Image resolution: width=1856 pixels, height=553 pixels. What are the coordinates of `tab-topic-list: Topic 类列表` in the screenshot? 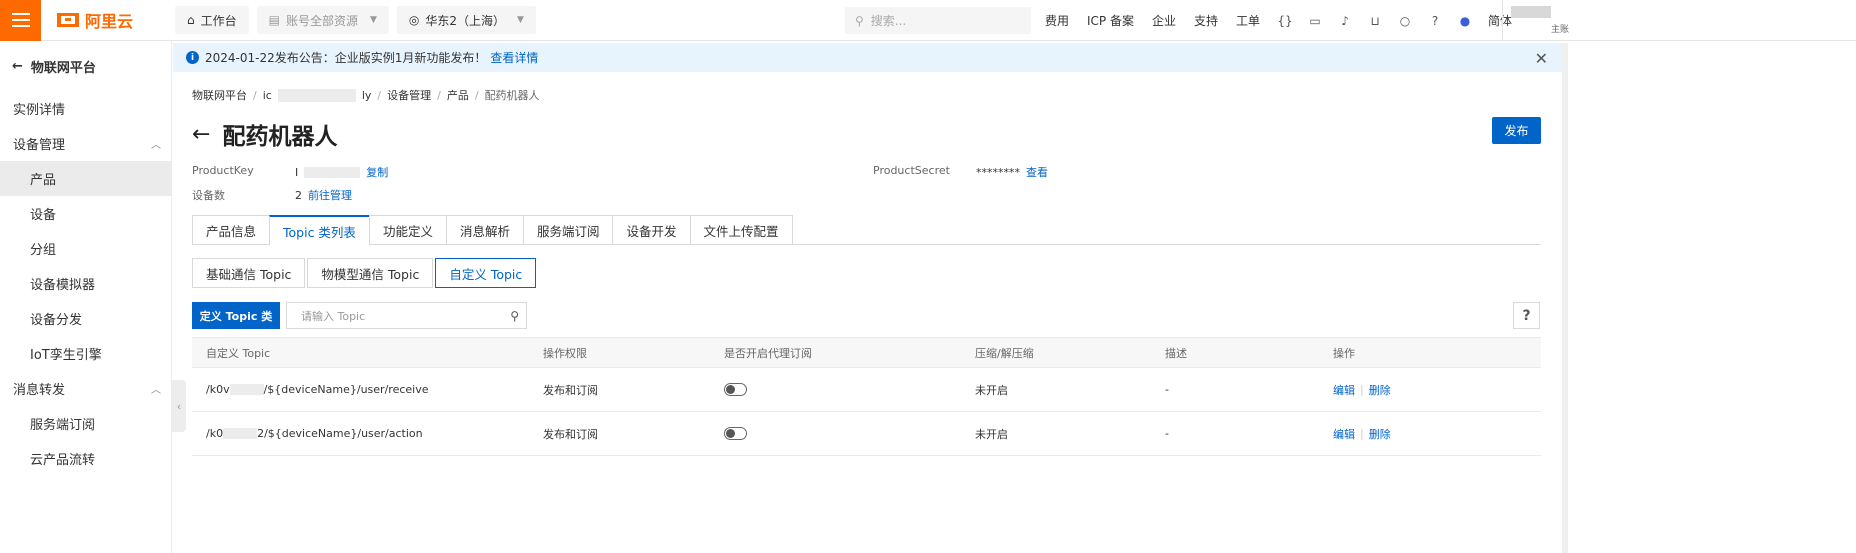 It's located at (319, 230).